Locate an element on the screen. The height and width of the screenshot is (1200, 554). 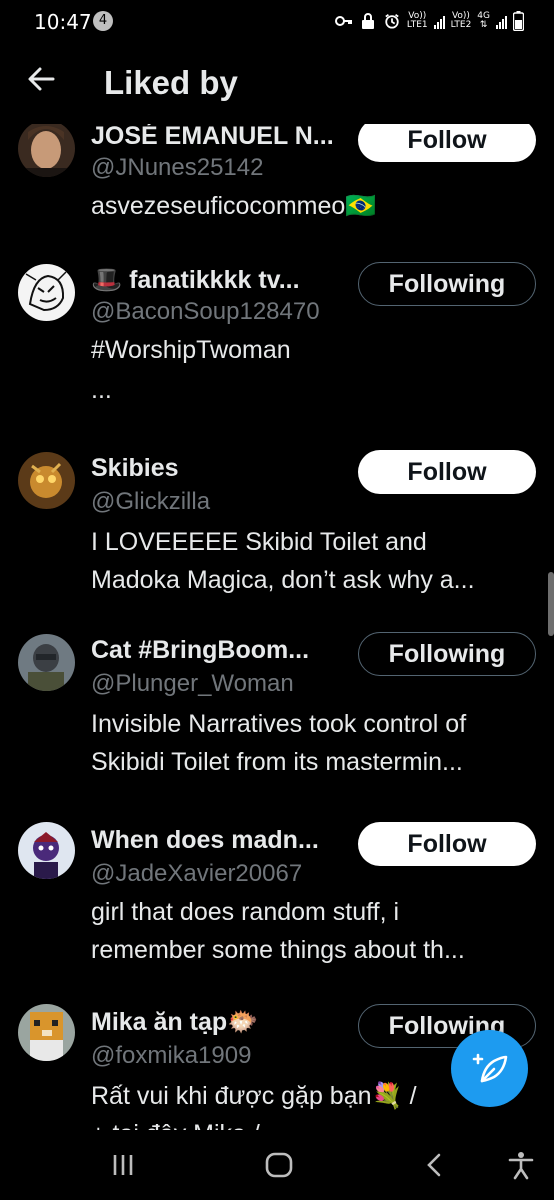
accessibility-button is located at coordinates (521, 1165).